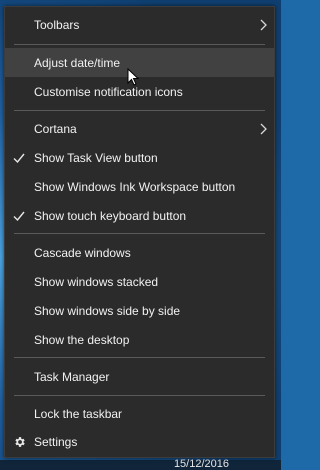 The height and width of the screenshot is (470, 320). Describe the element at coordinates (78, 413) in the screenshot. I see `menu-item-label: Lock the taskbar` at that location.